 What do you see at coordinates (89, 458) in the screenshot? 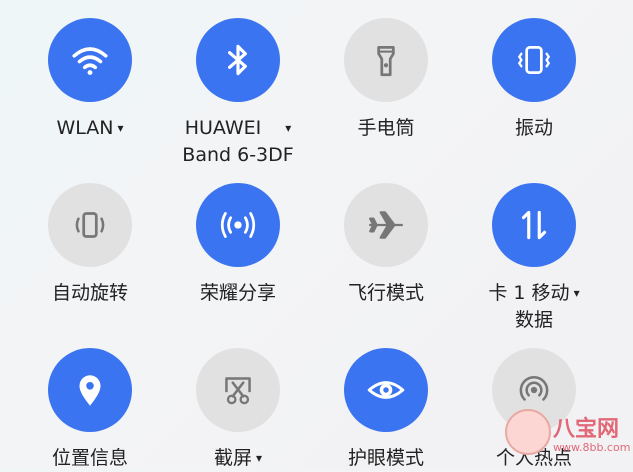
I see `location-label: 位置信息` at bounding box center [89, 458].